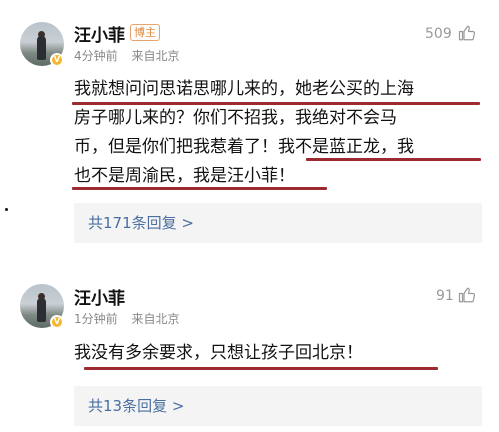 This screenshot has height=432, width=499. I want to click on like-count: 91, so click(445, 296).